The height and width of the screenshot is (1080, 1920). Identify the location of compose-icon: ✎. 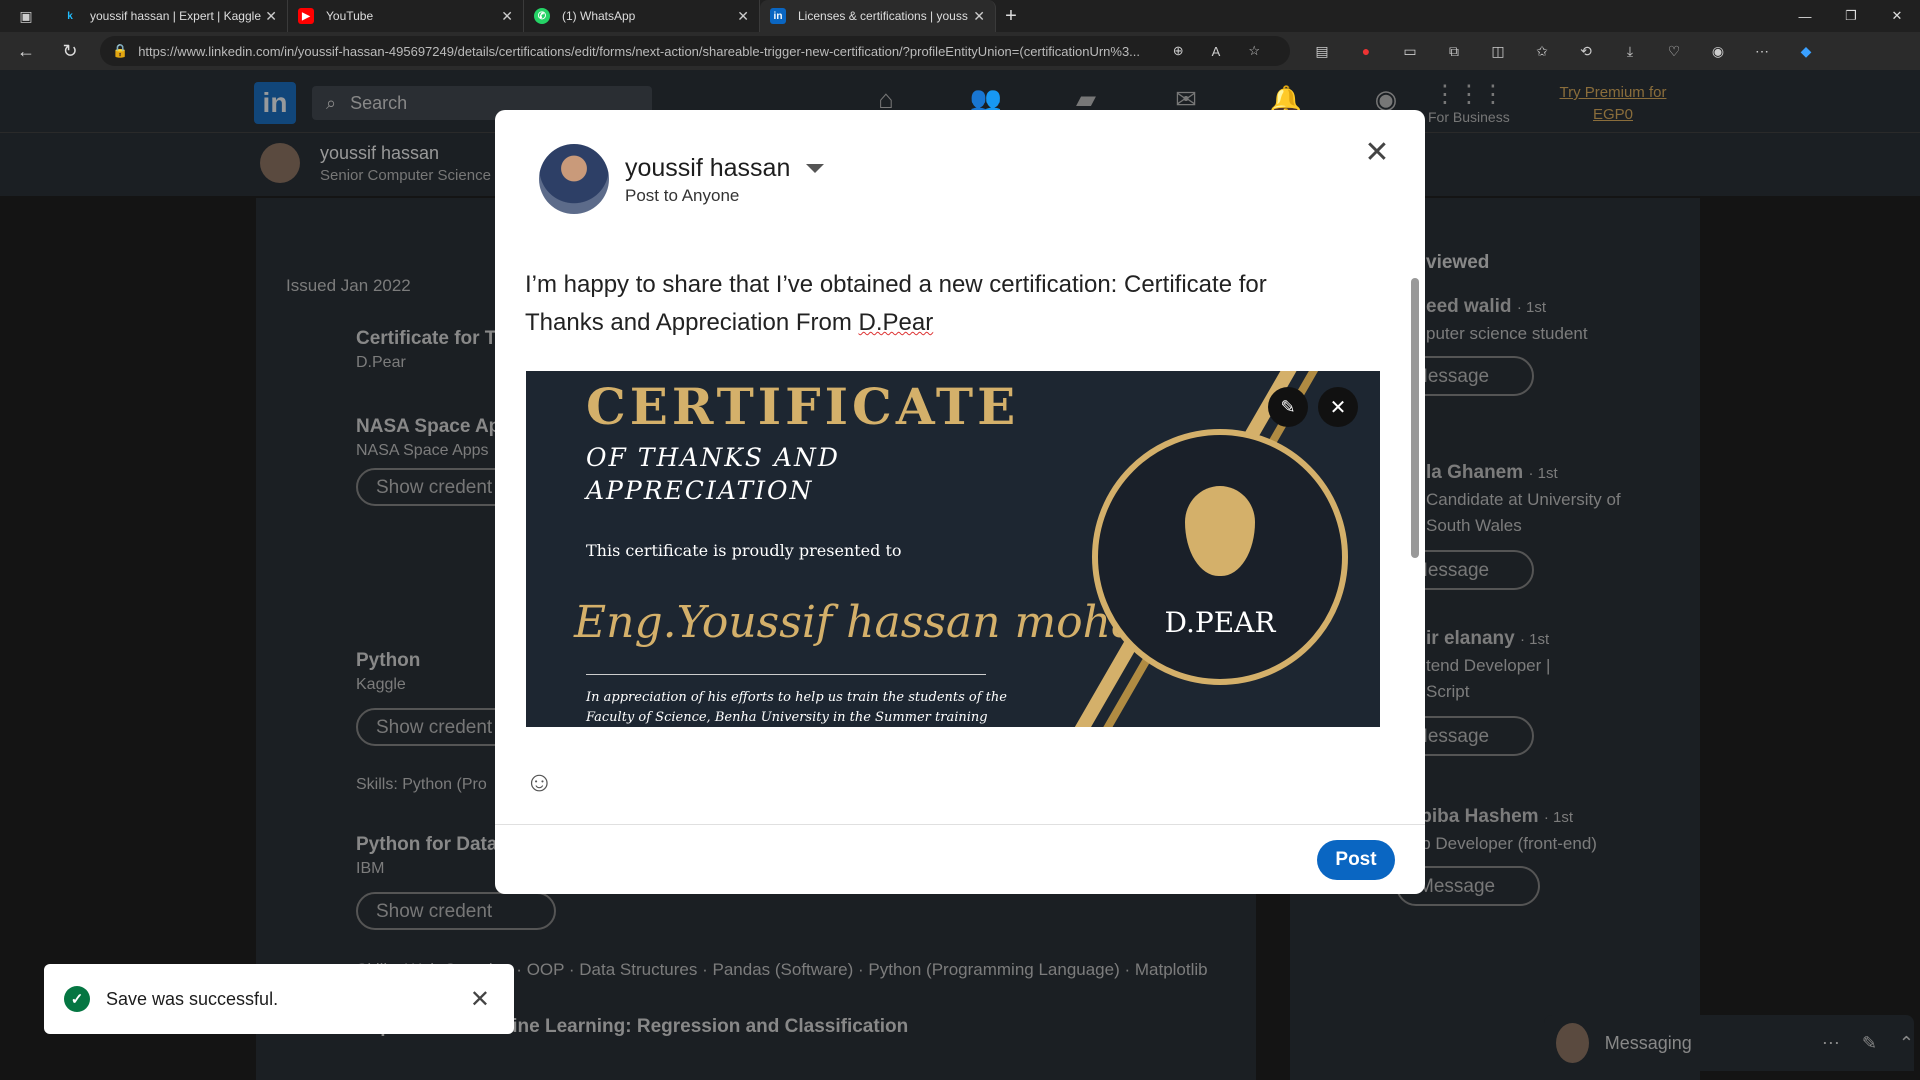
(1869, 1043).